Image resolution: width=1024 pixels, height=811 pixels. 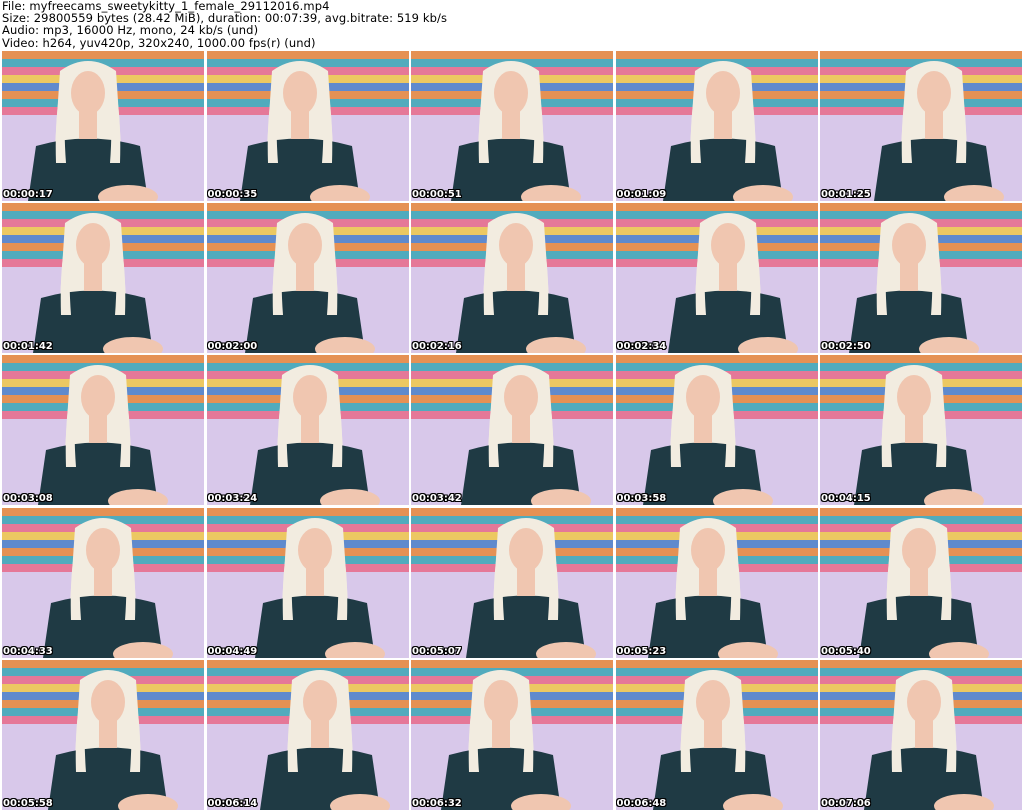 What do you see at coordinates (437, 651) in the screenshot?
I see `frame-timestamp: 00:05:07` at bounding box center [437, 651].